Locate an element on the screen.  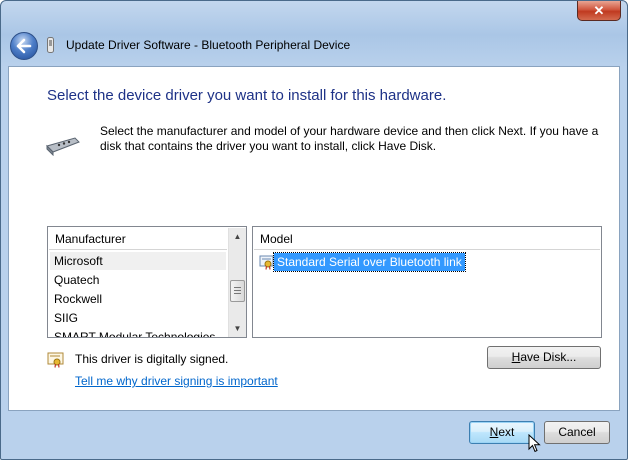
cancel-button: Cancel is located at coordinates (577, 432).